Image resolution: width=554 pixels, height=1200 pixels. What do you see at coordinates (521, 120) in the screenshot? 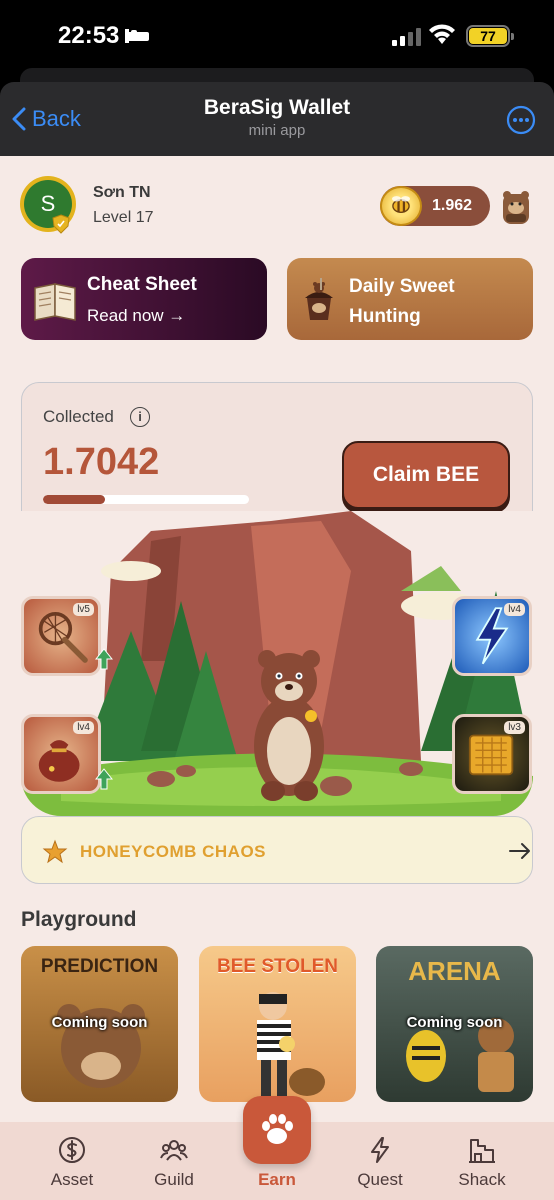
I see `more-options-icon` at bounding box center [521, 120].